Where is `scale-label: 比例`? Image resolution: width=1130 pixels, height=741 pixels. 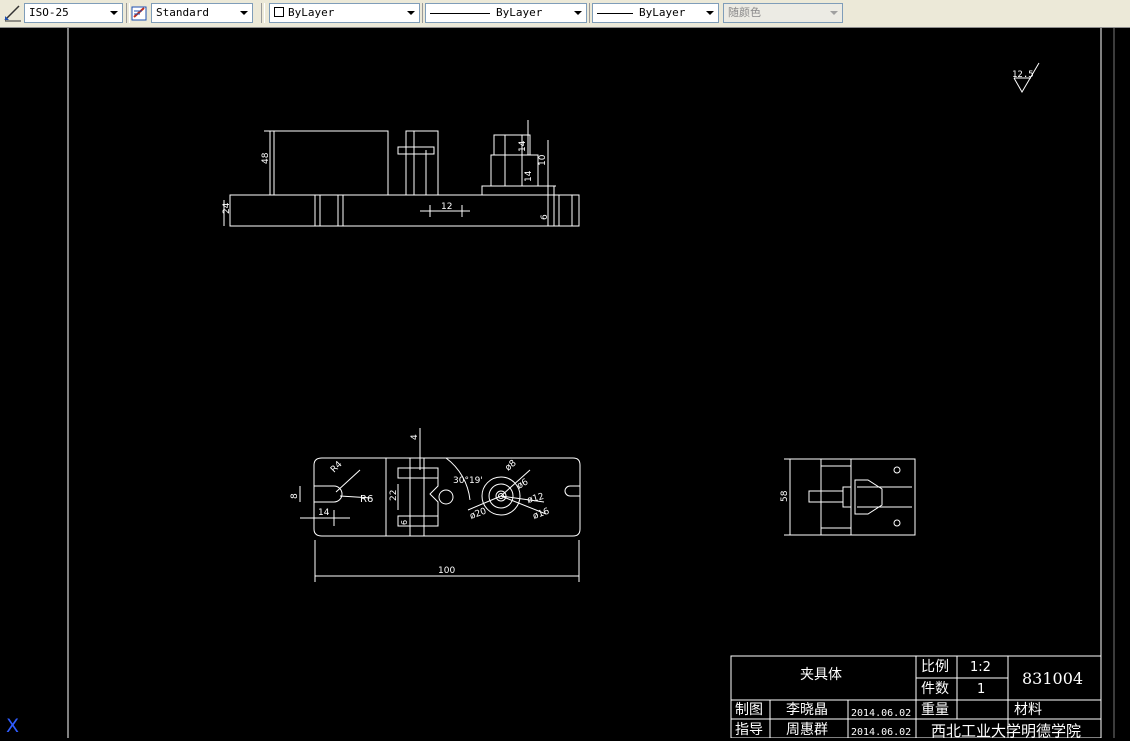
scale-label: 比例 is located at coordinates (935, 667).